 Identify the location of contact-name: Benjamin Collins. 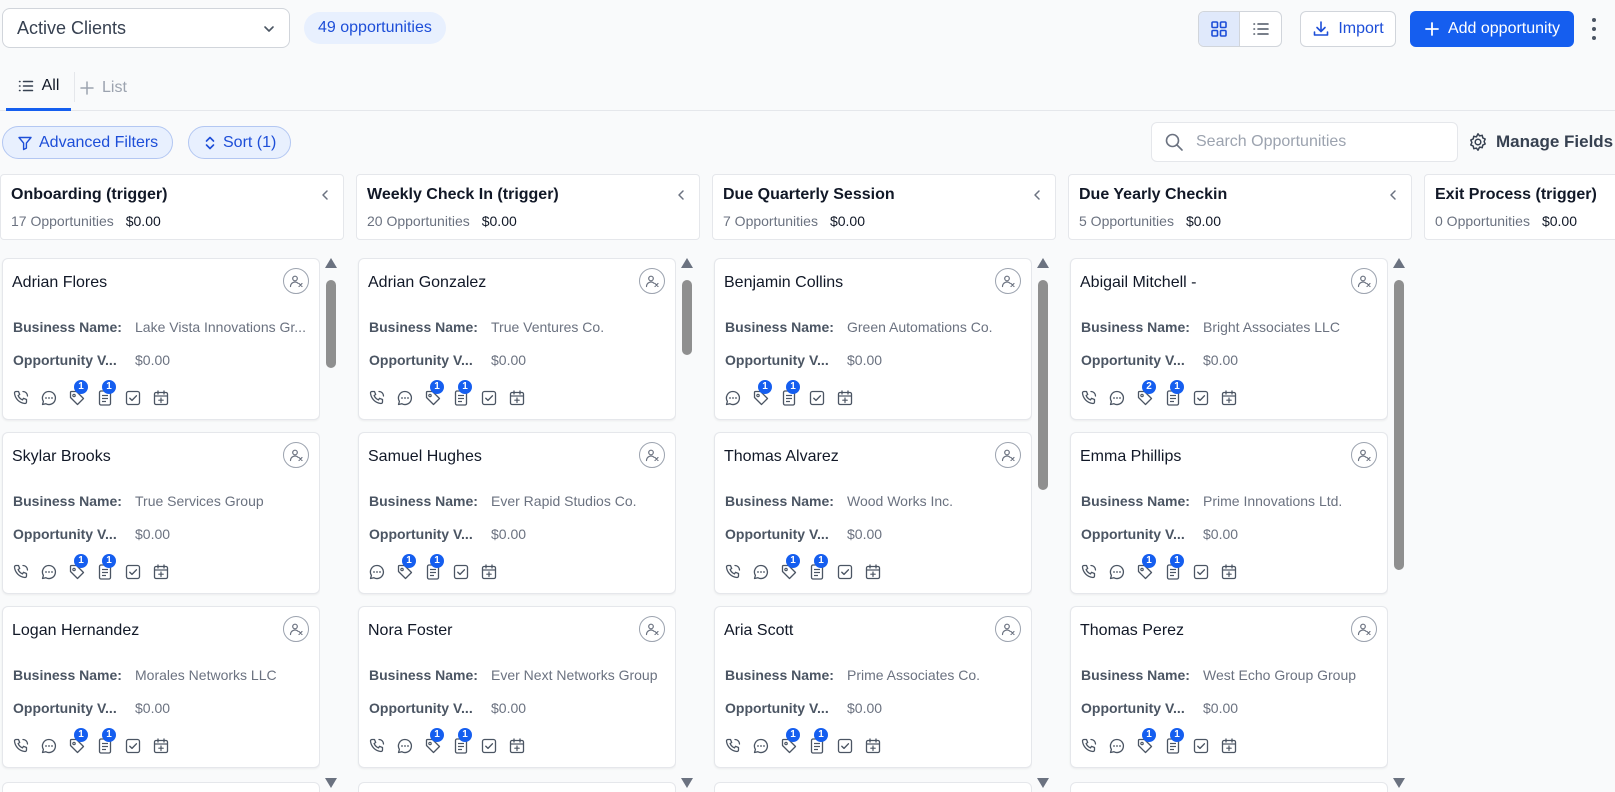
(783, 283).